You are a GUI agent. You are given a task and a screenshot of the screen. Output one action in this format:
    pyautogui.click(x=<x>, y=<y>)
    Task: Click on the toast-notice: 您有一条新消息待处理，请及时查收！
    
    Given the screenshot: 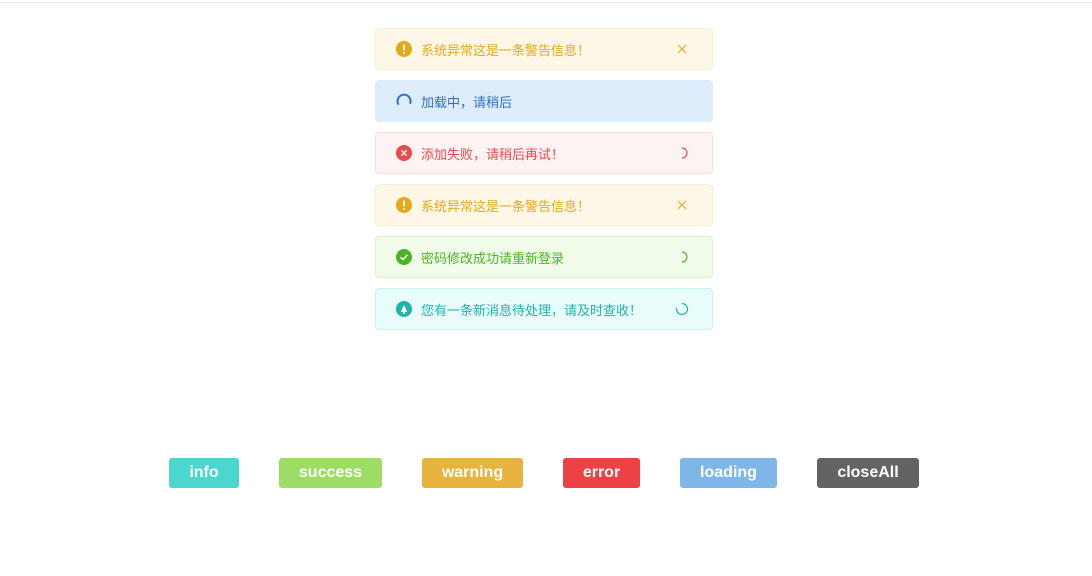 What is the action you would take?
    pyautogui.click(x=544, y=309)
    